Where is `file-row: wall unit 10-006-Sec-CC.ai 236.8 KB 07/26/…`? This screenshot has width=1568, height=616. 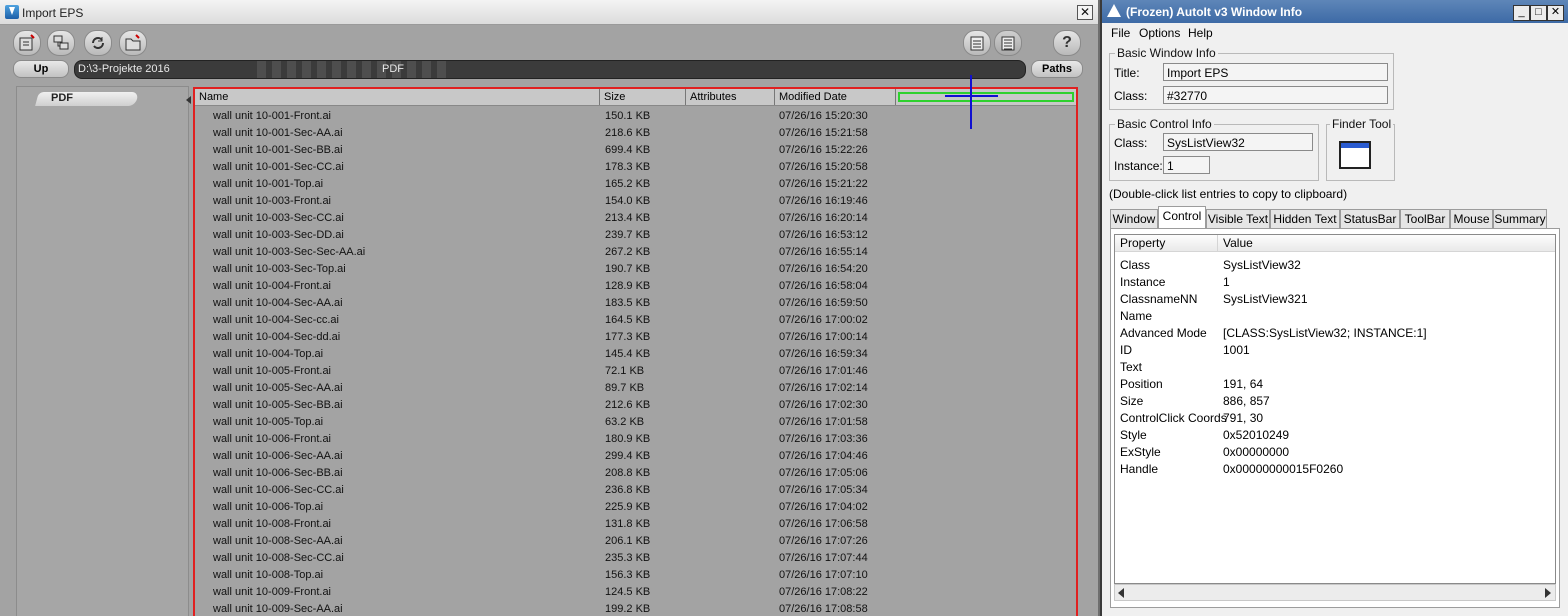
file-row: wall unit 10-006-Sec-CC.ai 236.8 KB 07/26/… is located at coordinates (635, 490).